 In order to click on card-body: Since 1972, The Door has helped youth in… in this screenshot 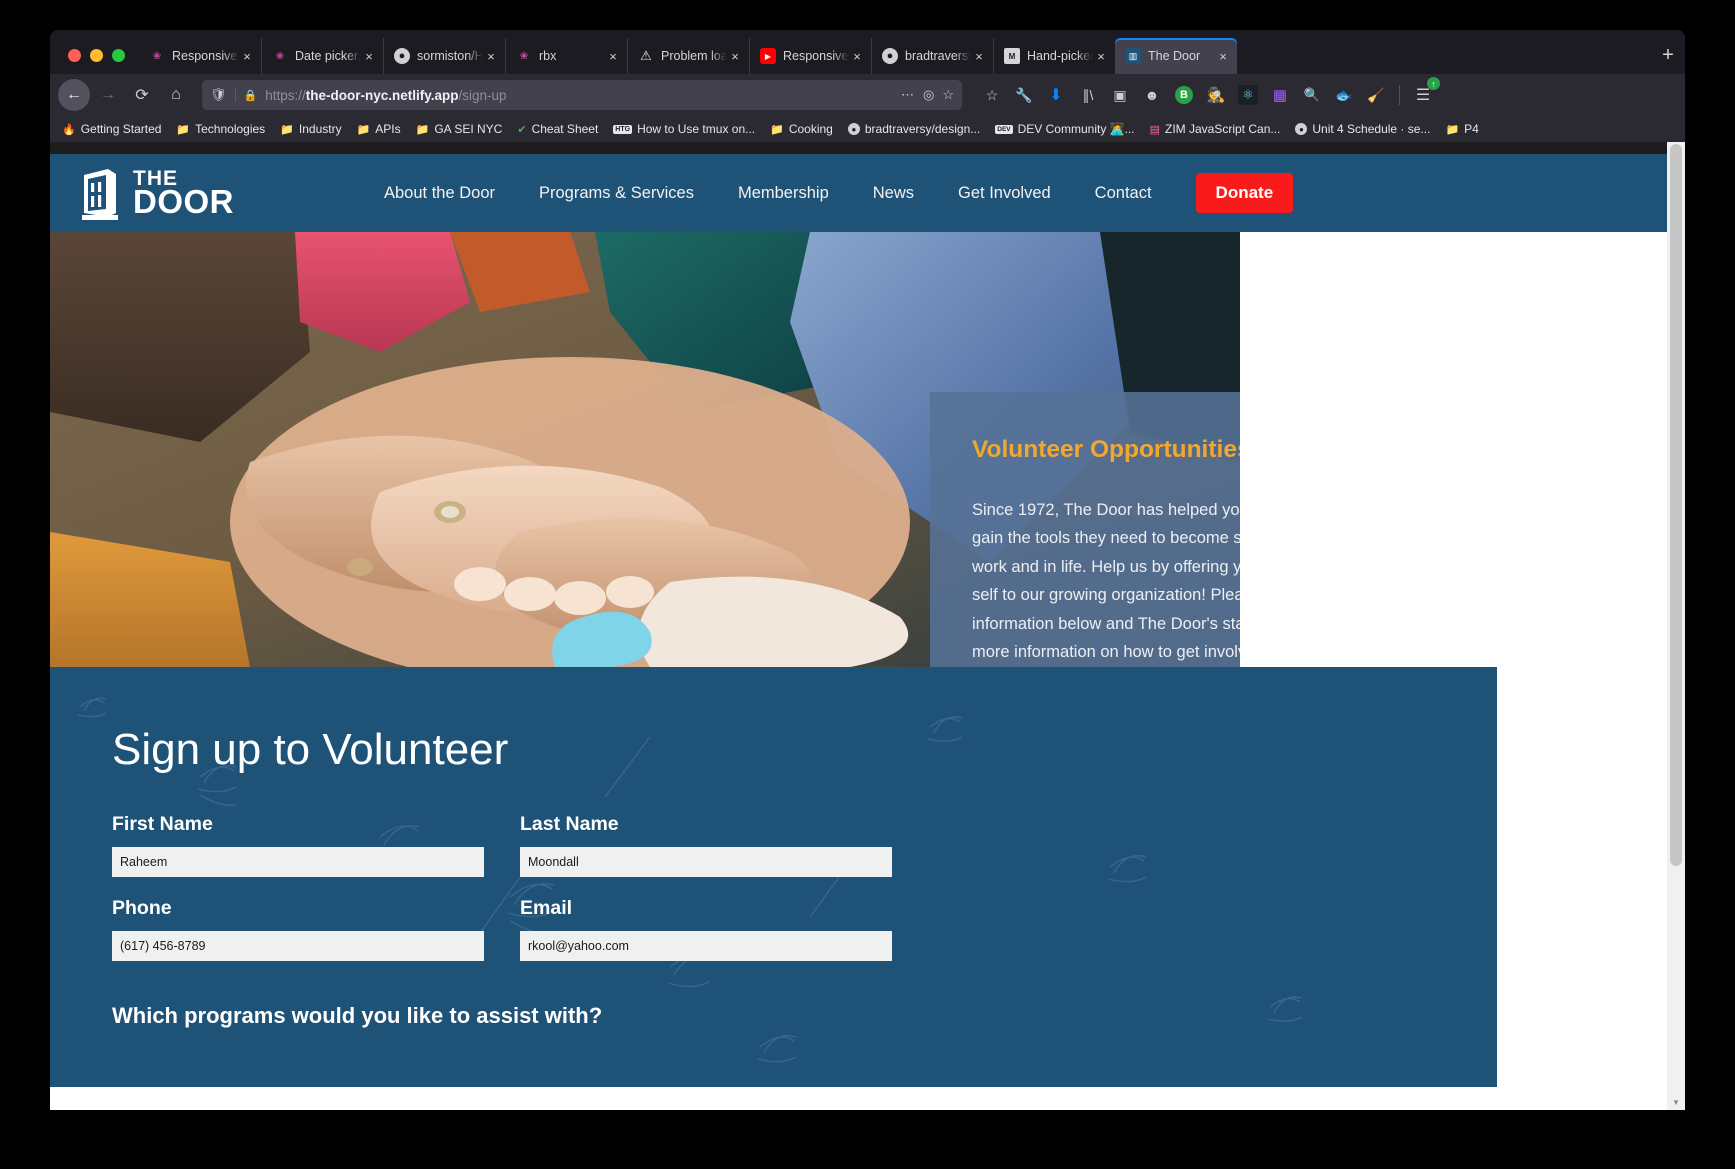, I will do `click(1106, 581)`.